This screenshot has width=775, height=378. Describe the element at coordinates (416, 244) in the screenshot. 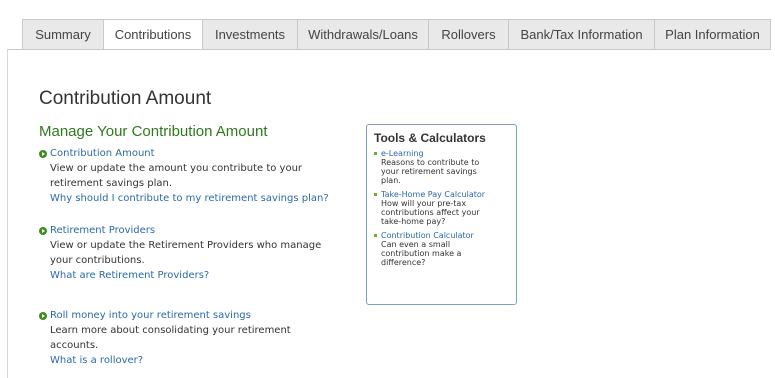

I see `tool-description: Can even a small` at that location.